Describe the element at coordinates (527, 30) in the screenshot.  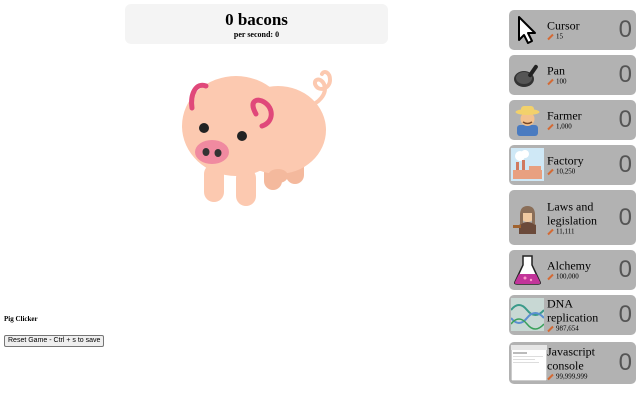
I see `cursor-icon` at that location.